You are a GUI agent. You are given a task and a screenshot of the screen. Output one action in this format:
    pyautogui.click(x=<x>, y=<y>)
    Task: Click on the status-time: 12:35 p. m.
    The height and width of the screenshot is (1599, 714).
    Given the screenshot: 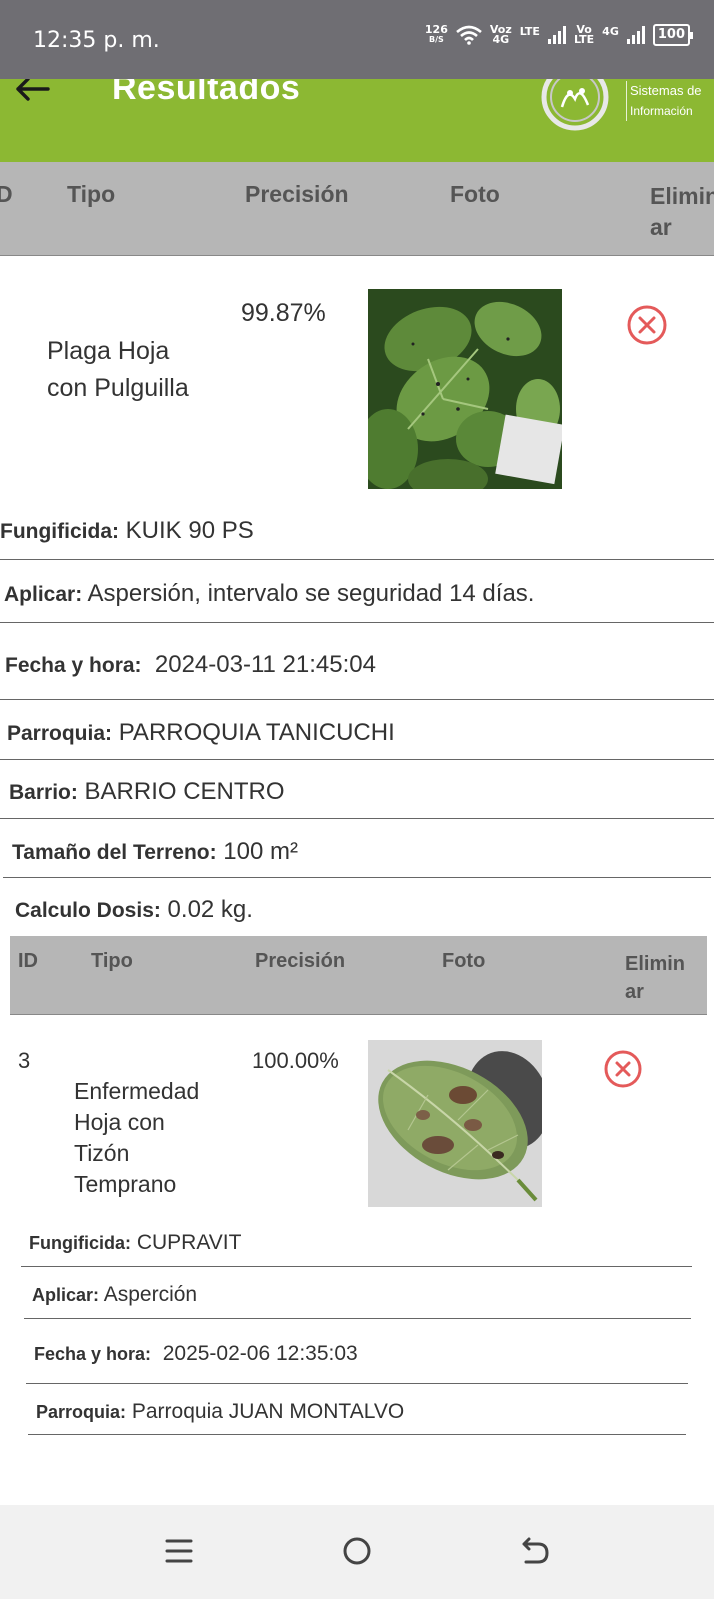 What is the action you would take?
    pyautogui.click(x=96, y=40)
    